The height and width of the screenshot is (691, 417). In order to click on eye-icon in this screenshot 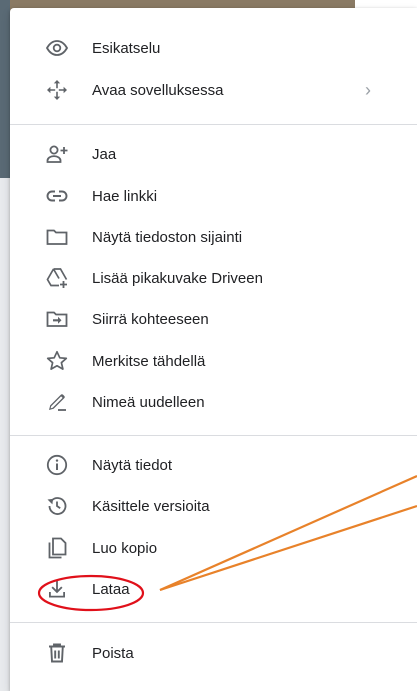, I will do `click(57, 48)`.